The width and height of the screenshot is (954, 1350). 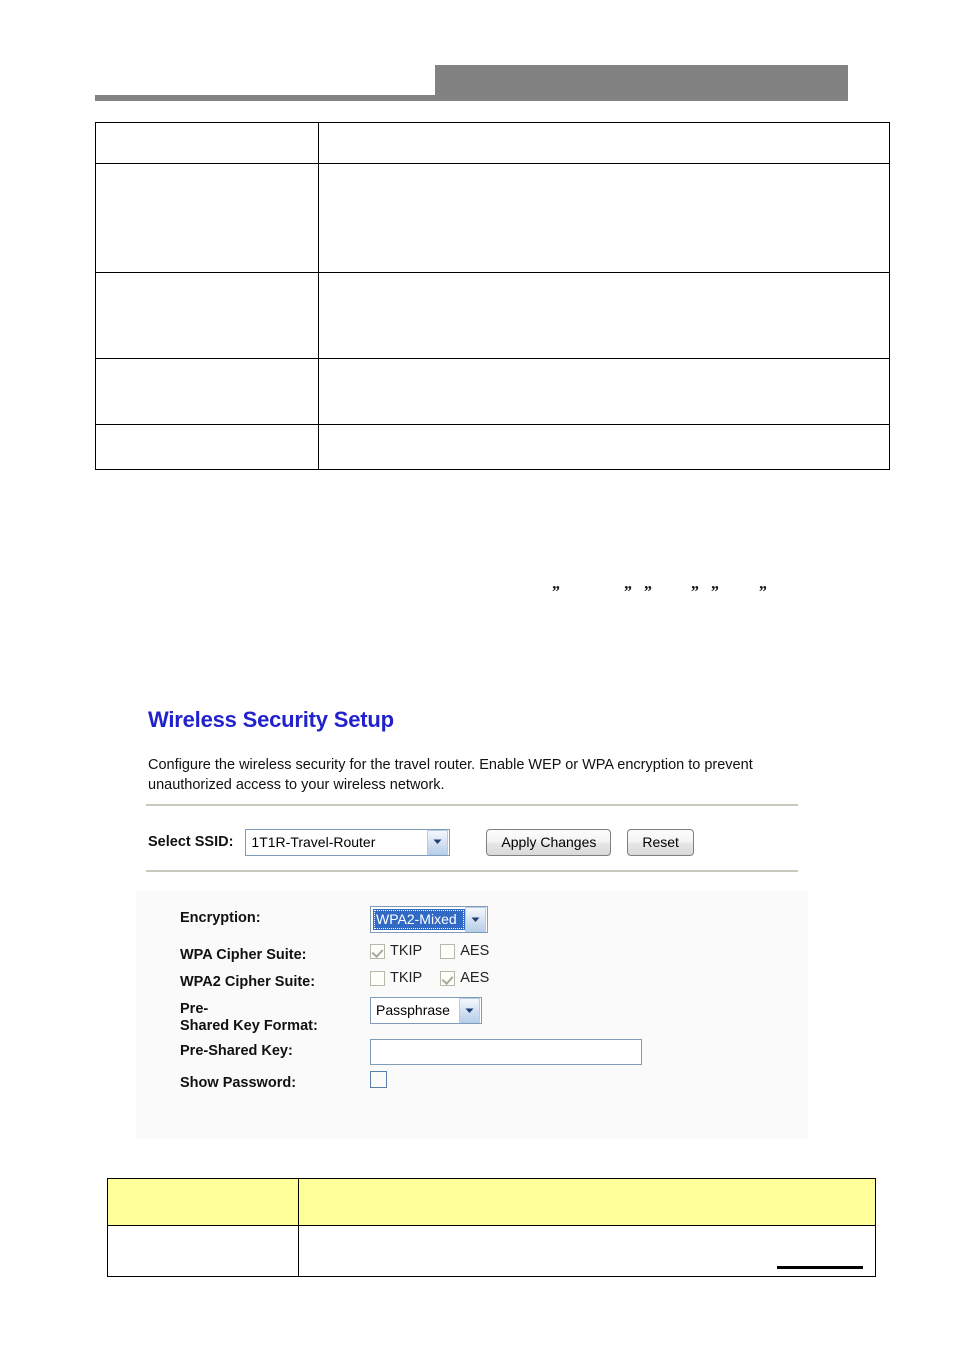 What do you see at coordinates (475, 951) in the screenshot?
I see `wpa-aes-label: AES` at bounding box center [475, 951].